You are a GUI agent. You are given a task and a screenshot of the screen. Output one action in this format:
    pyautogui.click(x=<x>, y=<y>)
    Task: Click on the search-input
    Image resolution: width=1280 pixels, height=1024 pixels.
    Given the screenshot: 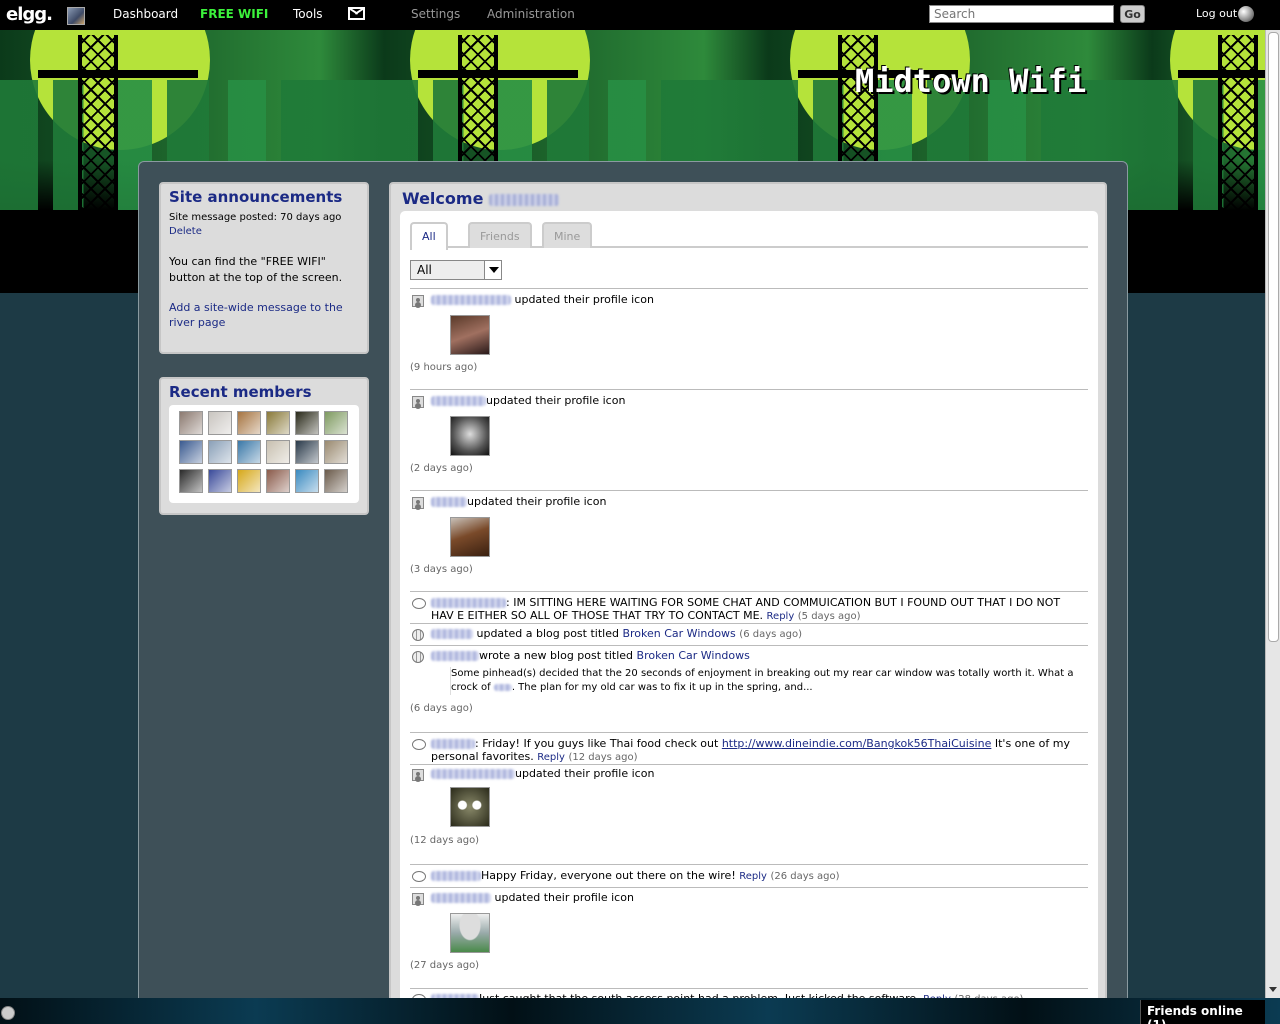 What is the action you would take?
    pyautogui.click(x=1021, y=14)
    